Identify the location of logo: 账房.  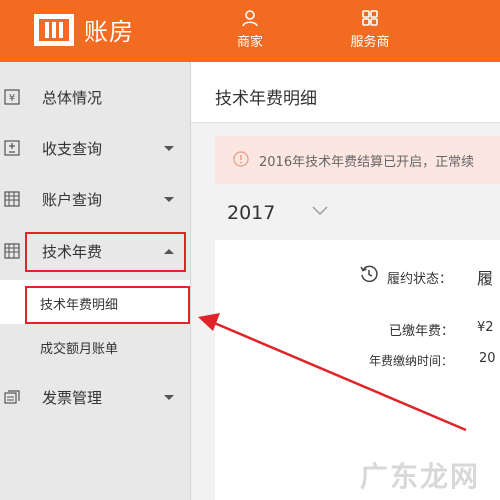
(84, 29).